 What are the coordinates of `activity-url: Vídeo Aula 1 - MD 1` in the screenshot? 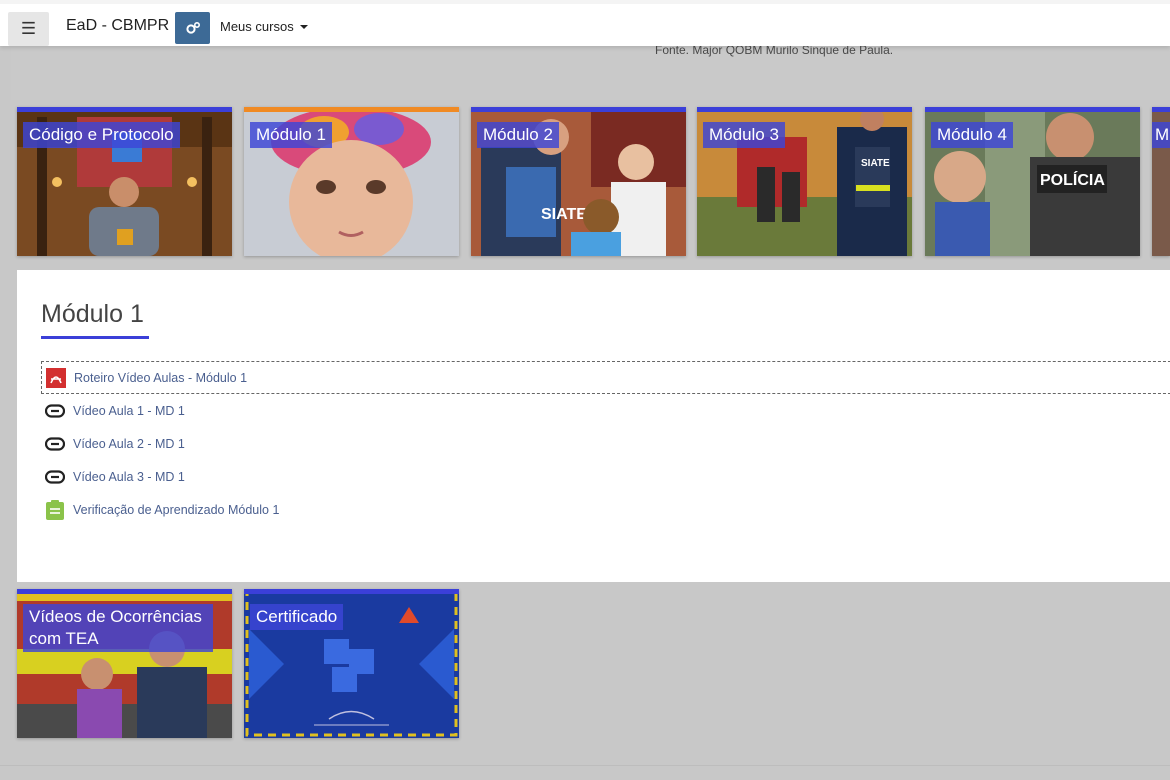 It's located at (605, 410).